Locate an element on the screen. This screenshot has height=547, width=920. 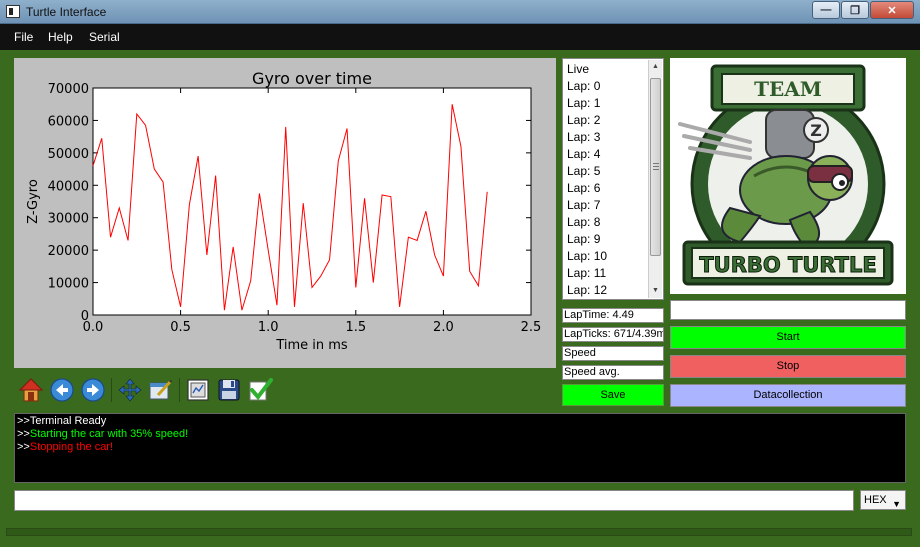
menu-help: Help is located at coordinates (60, 37).